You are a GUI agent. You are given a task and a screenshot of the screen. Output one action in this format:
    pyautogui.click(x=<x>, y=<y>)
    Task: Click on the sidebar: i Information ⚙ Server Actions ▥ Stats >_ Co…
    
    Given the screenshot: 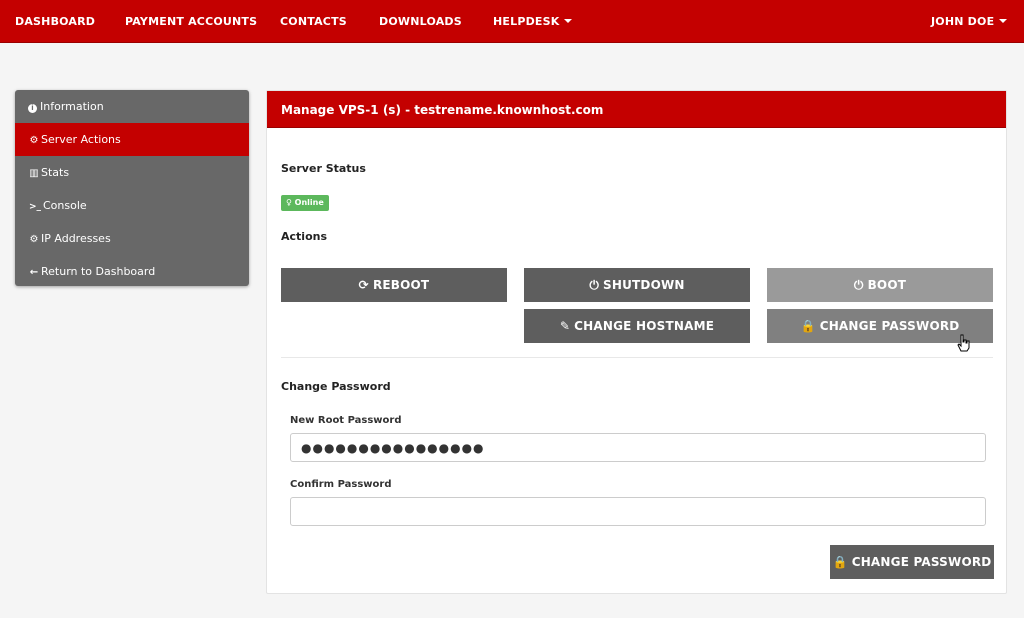 What is the action you would take?
    pyautogui.click(x=132, y=188)
    